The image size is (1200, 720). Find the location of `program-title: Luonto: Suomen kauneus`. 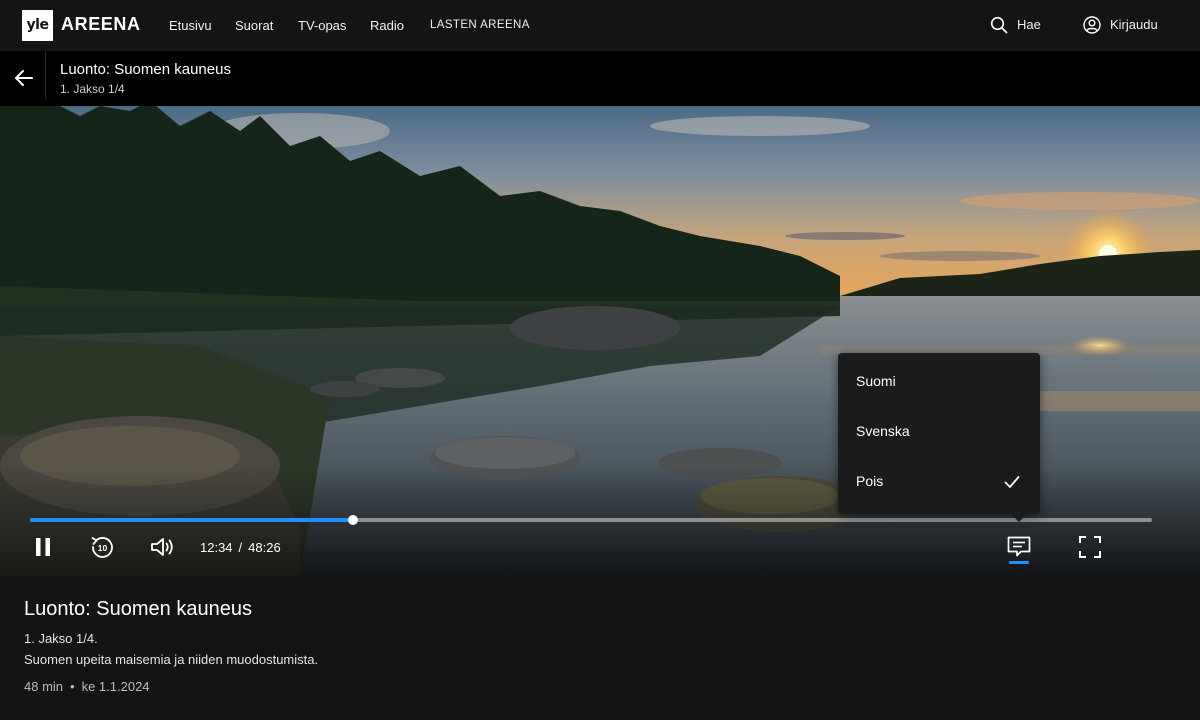

program-title: Luonto: Suomen kauneus is located at coordinates (145, 69).